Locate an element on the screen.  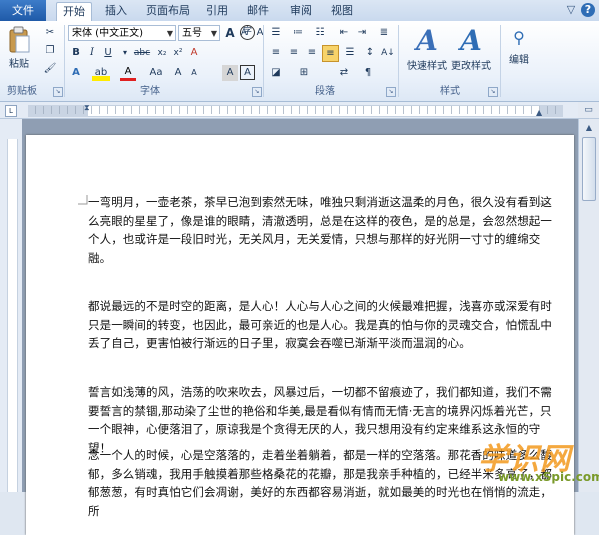
character-border-icon: A is located at coordinates (247, 72).